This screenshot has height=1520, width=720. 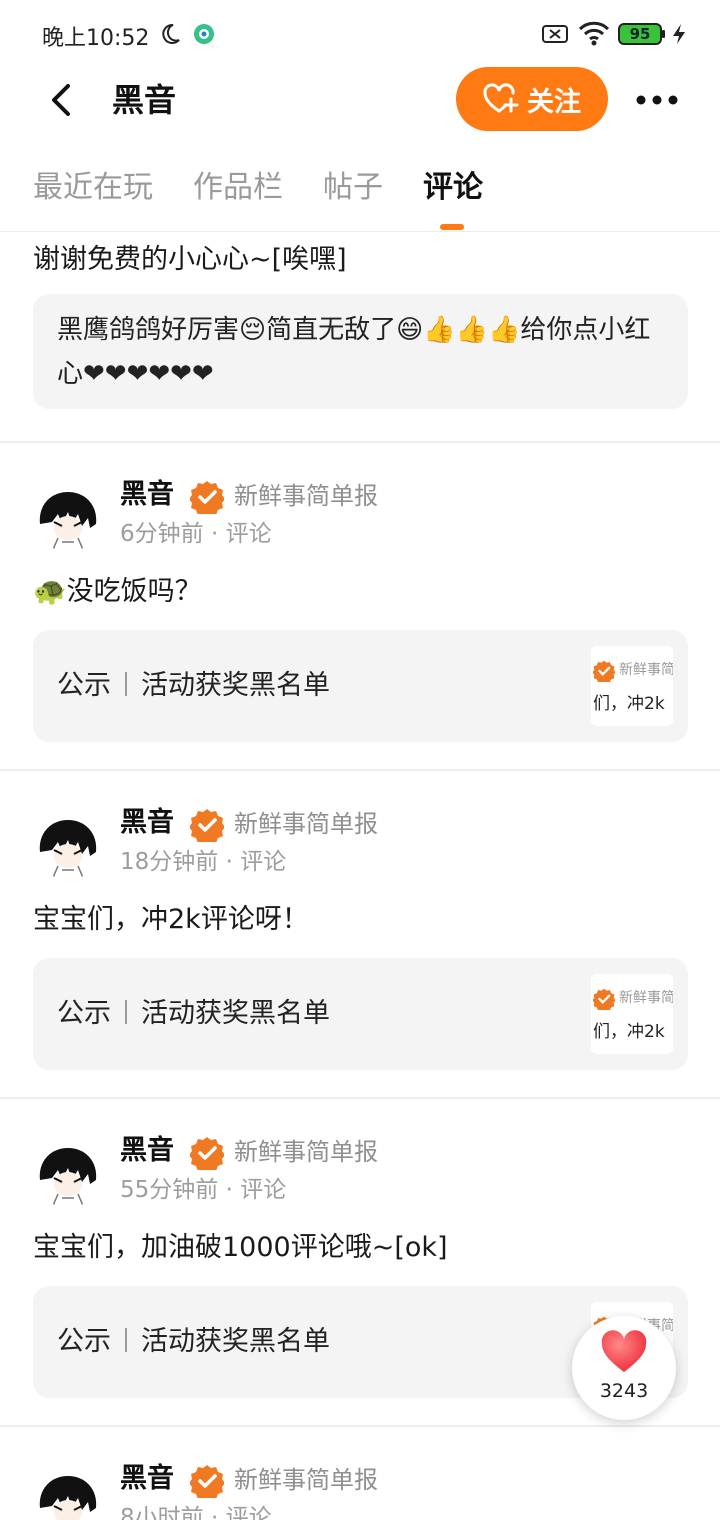 What do you see at coordinates (679, 34) in the screenshot?
I see `charging-icon` at bounding box center [679, 34].